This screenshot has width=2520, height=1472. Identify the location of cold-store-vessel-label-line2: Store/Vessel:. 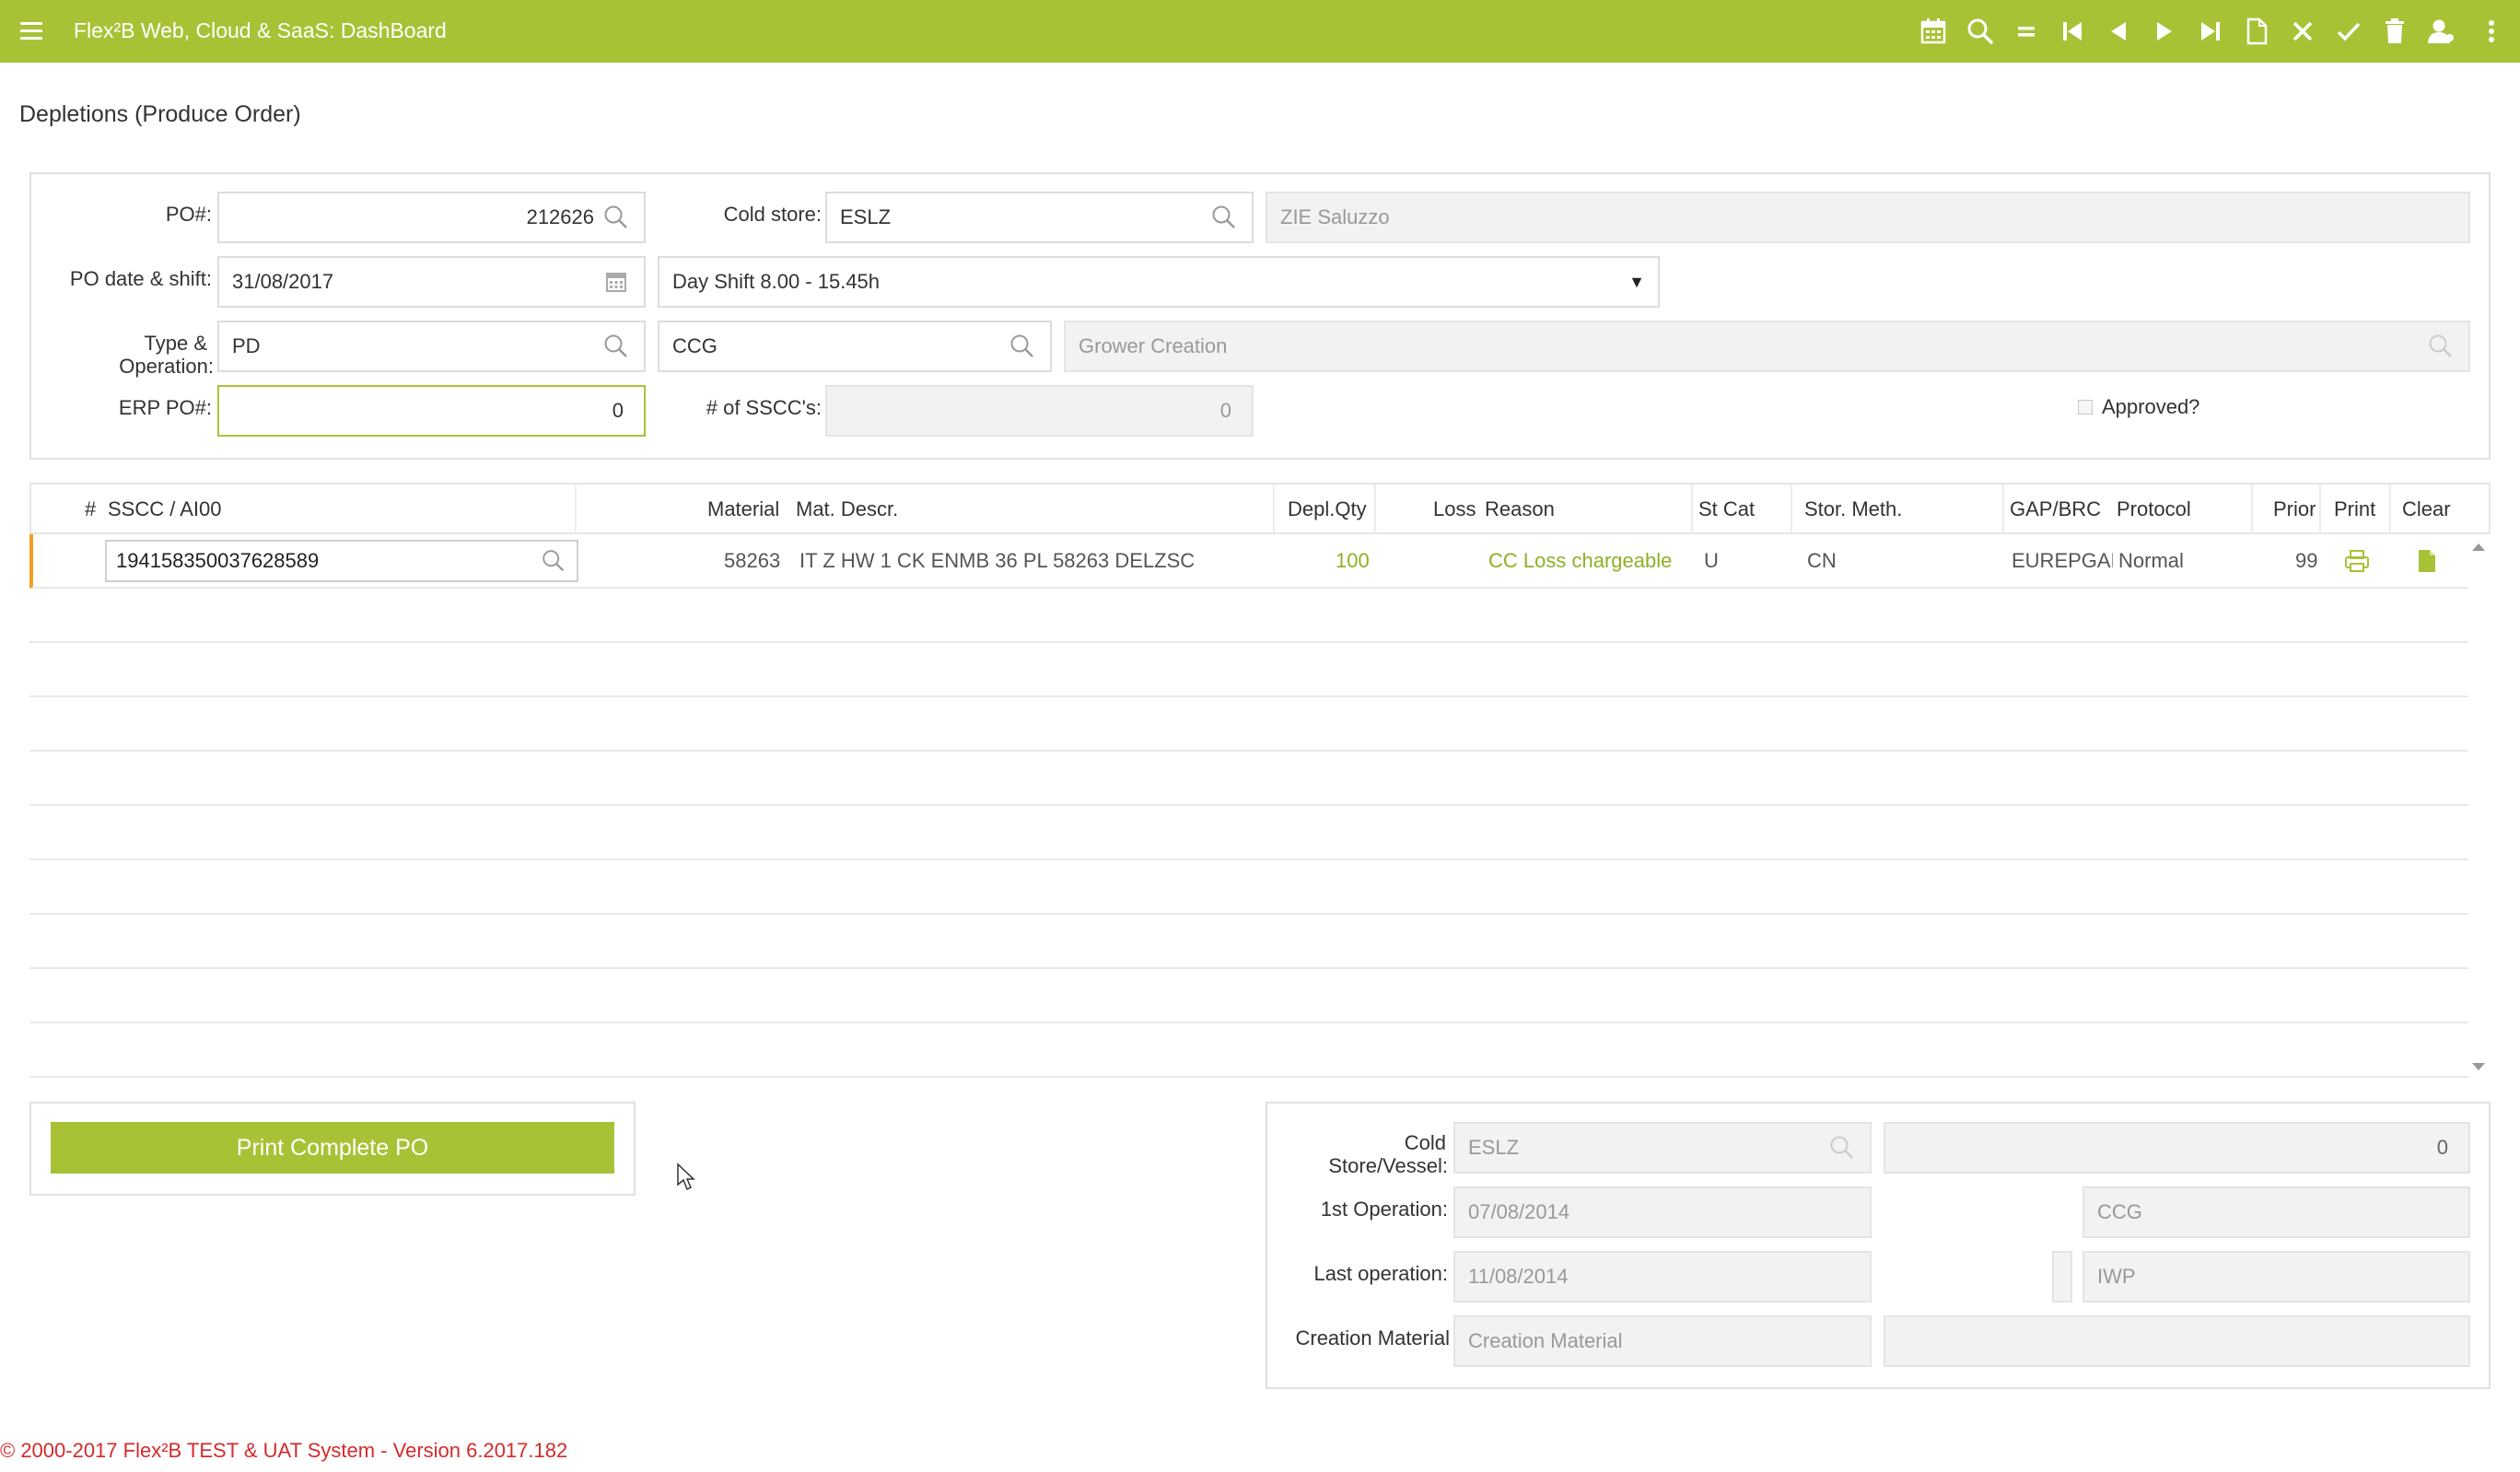
(1388, 1165).